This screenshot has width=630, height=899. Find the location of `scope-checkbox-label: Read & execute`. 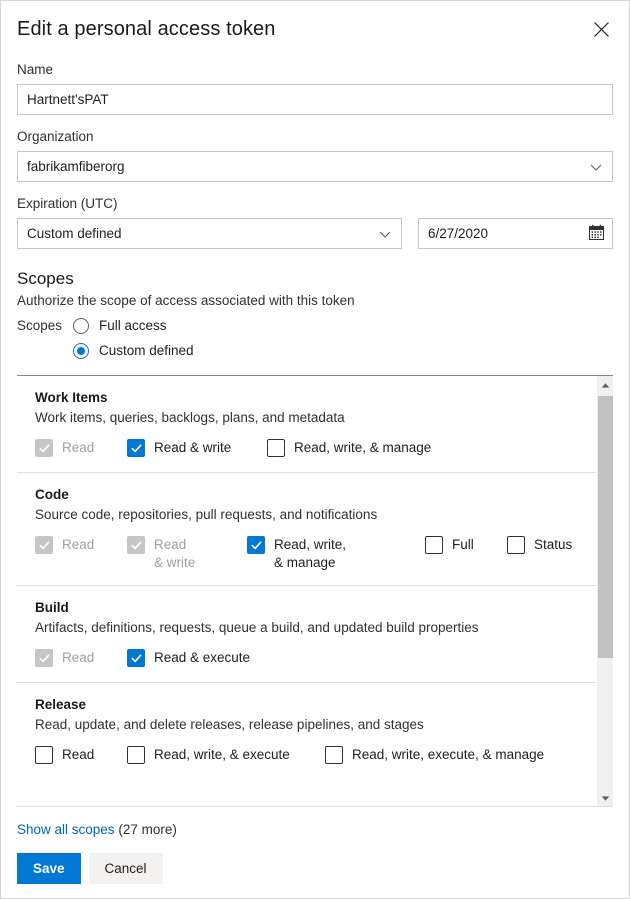

scope-checkbox-label: Read & execute is located at coordinates (202, 657).